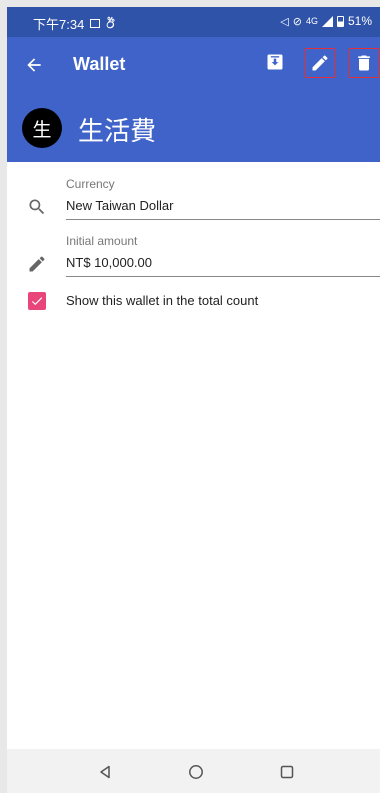 Image resolution: width=380 pixels, height=793 pixels. I want to click on image-notification-icon, so click(95, 23).